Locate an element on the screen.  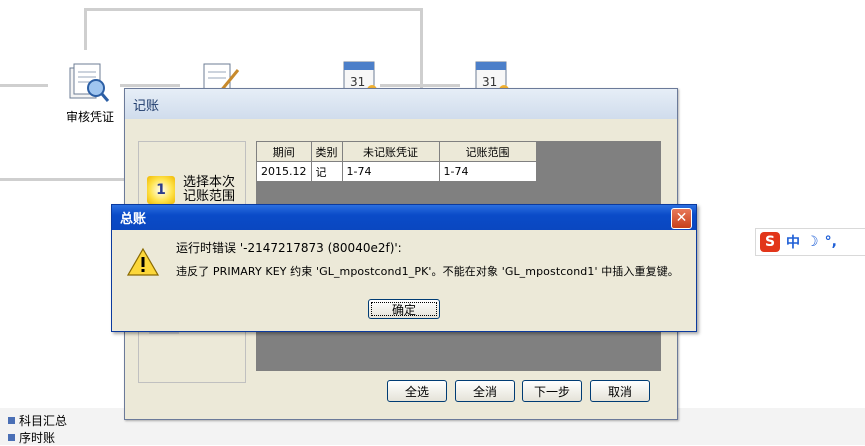
ime-mode: 中 is located at coordinates (793, 242).